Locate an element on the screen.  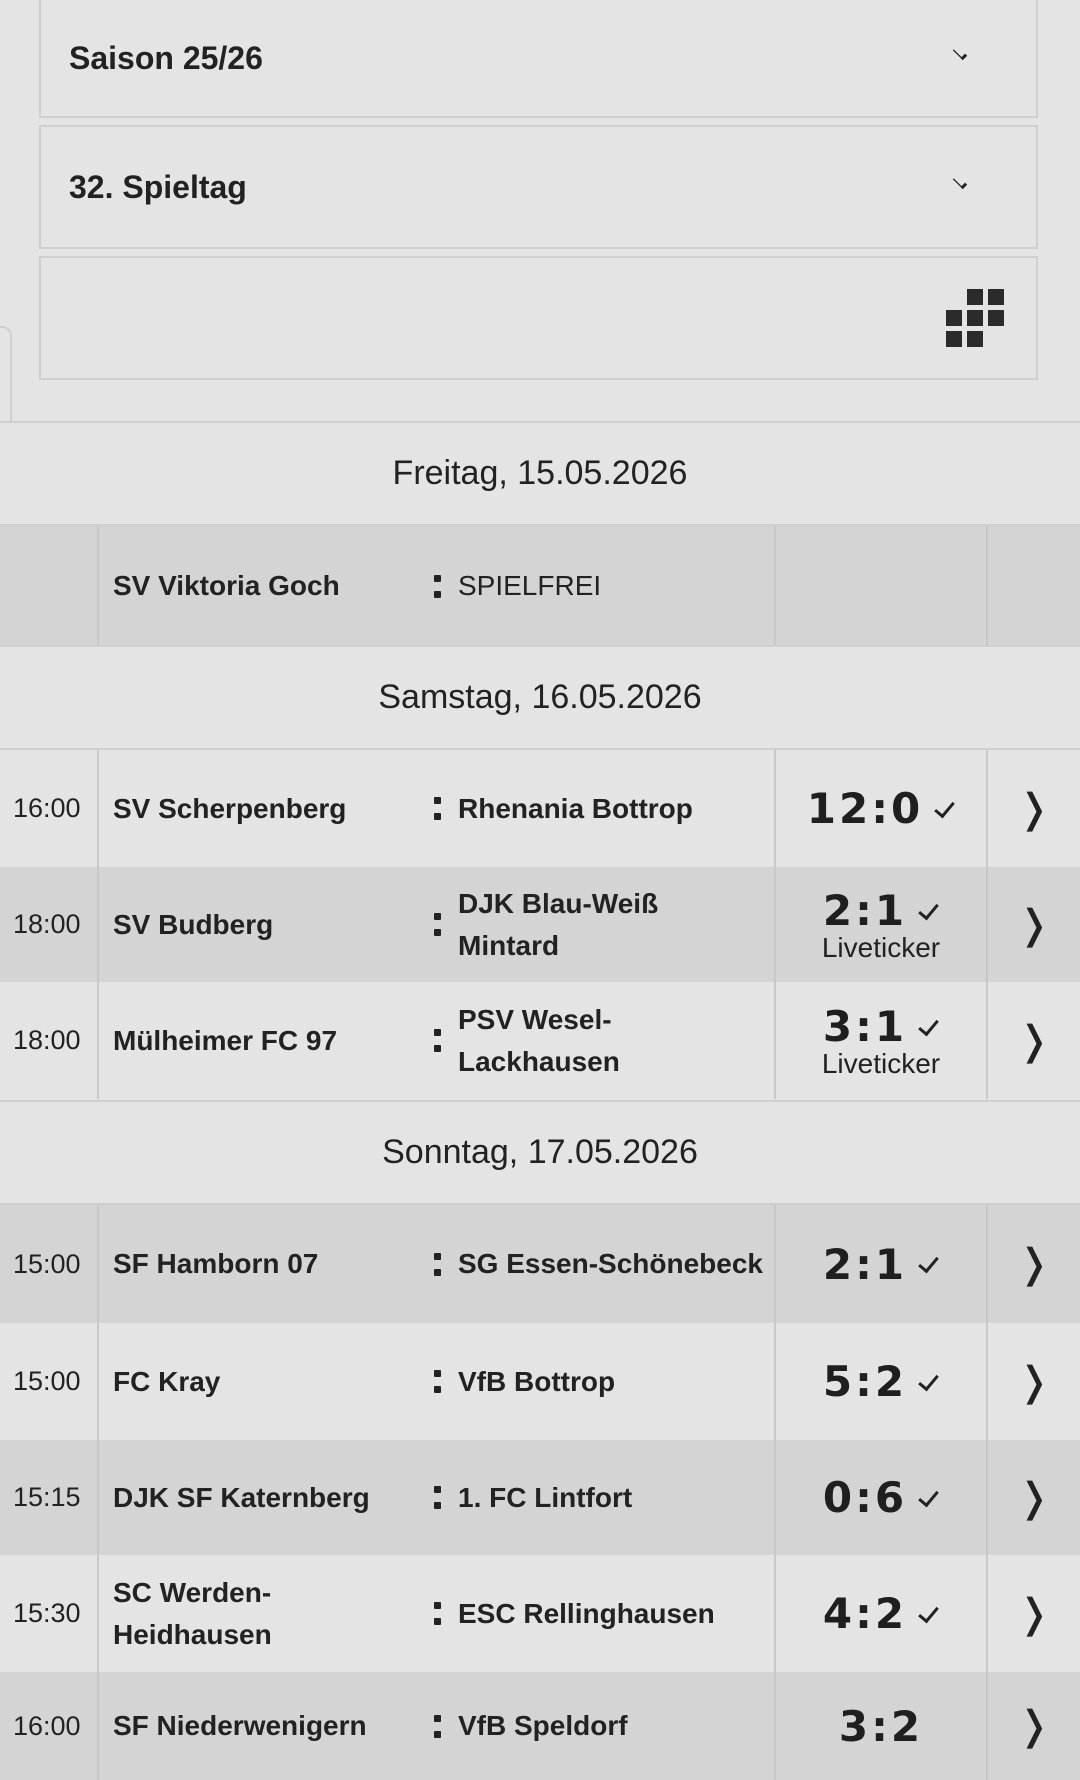
match-row: 15:00 FC Kray VfB Bottrop 5:2 ❭ is located at coordinates (540, 1381).